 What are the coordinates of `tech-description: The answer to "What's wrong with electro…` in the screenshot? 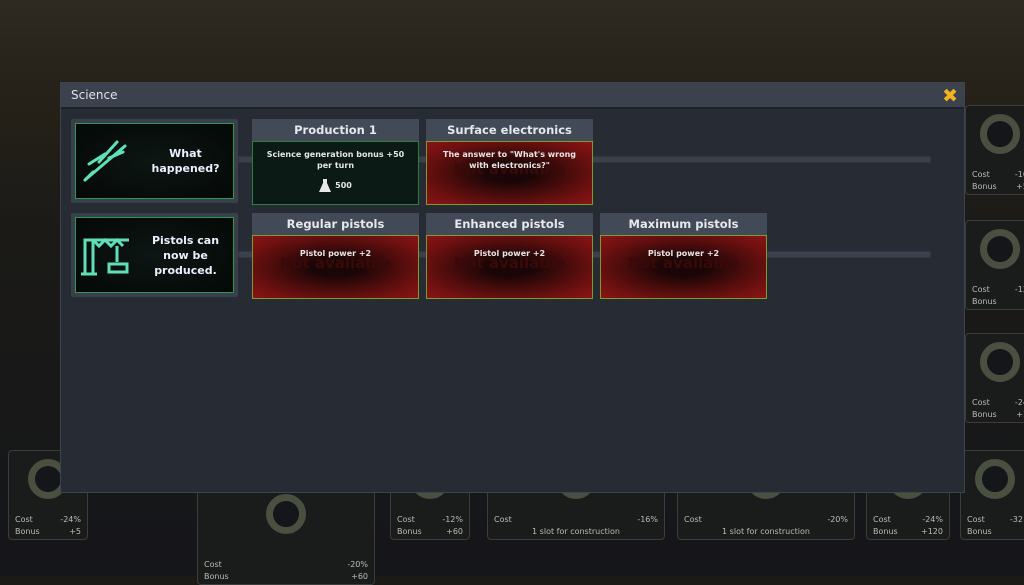 It's located at (509, 160).